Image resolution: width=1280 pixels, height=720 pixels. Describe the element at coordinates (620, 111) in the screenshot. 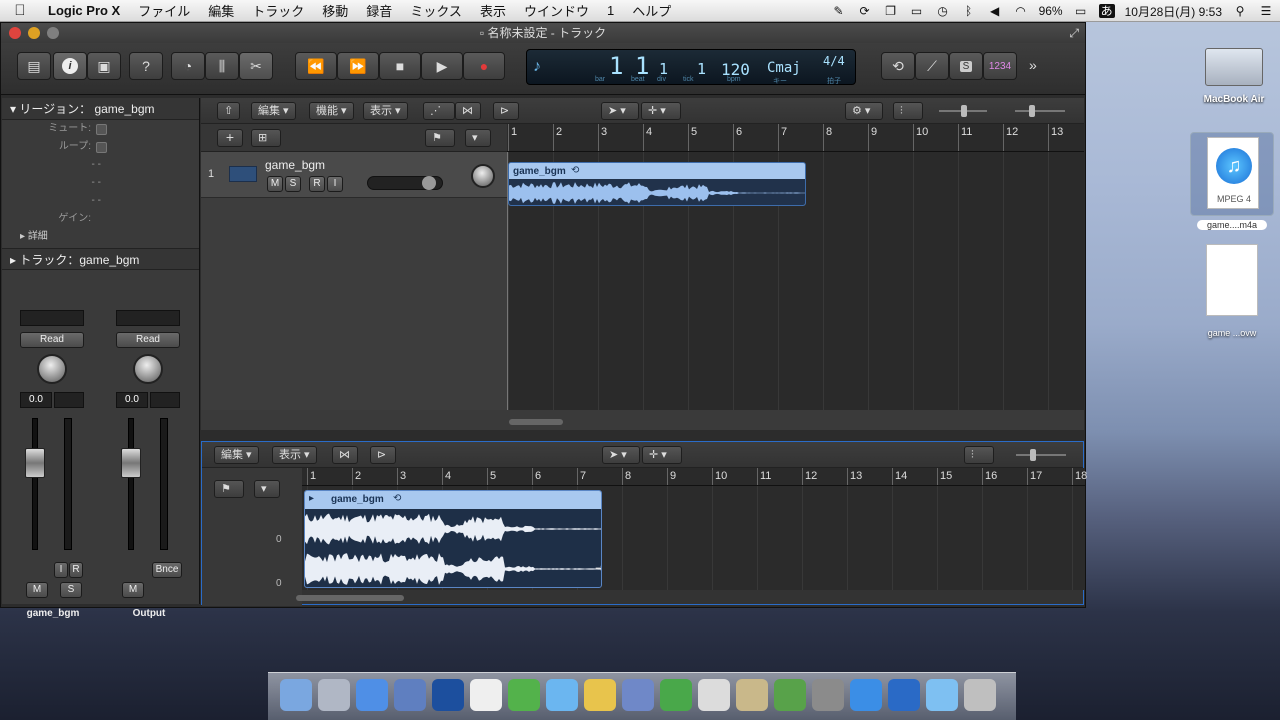

I see `pointer-tool-menu: ➤ ▾` at that location.